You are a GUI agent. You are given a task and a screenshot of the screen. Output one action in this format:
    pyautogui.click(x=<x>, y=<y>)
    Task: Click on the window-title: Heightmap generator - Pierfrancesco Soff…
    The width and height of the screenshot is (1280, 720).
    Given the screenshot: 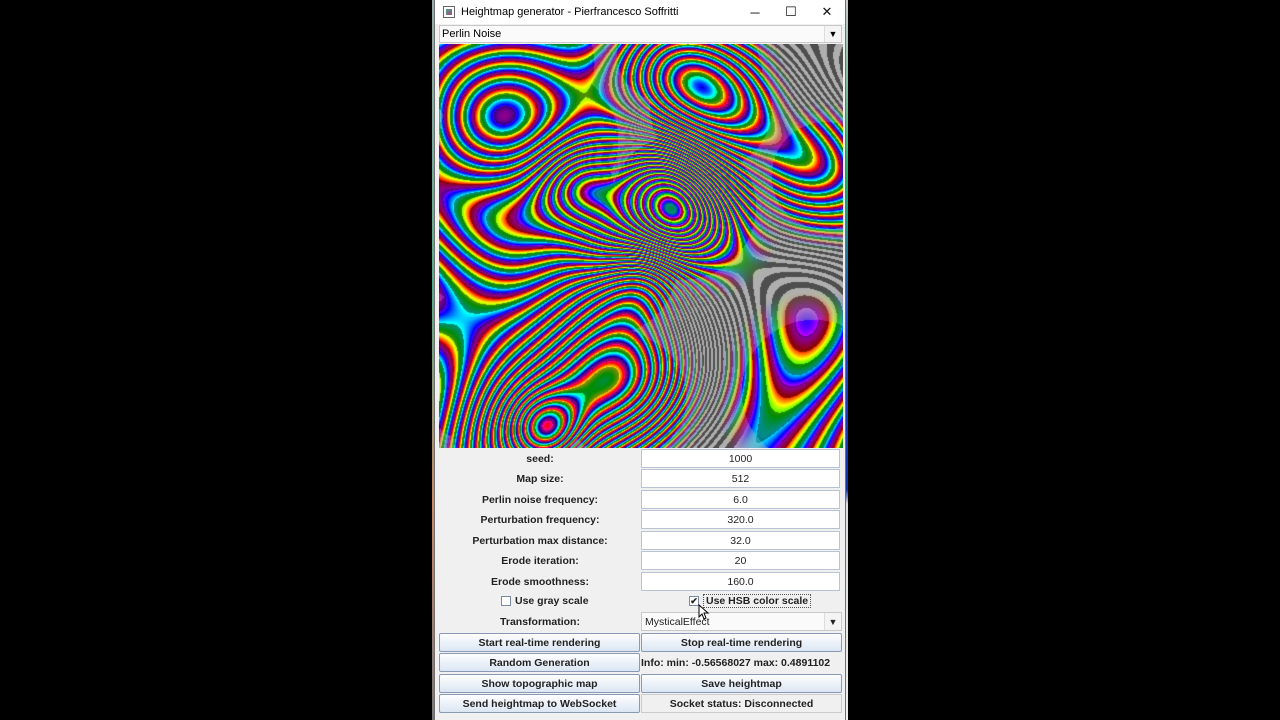 What is the action you would take?
    pyautogui.click(x=570, y=12)
    